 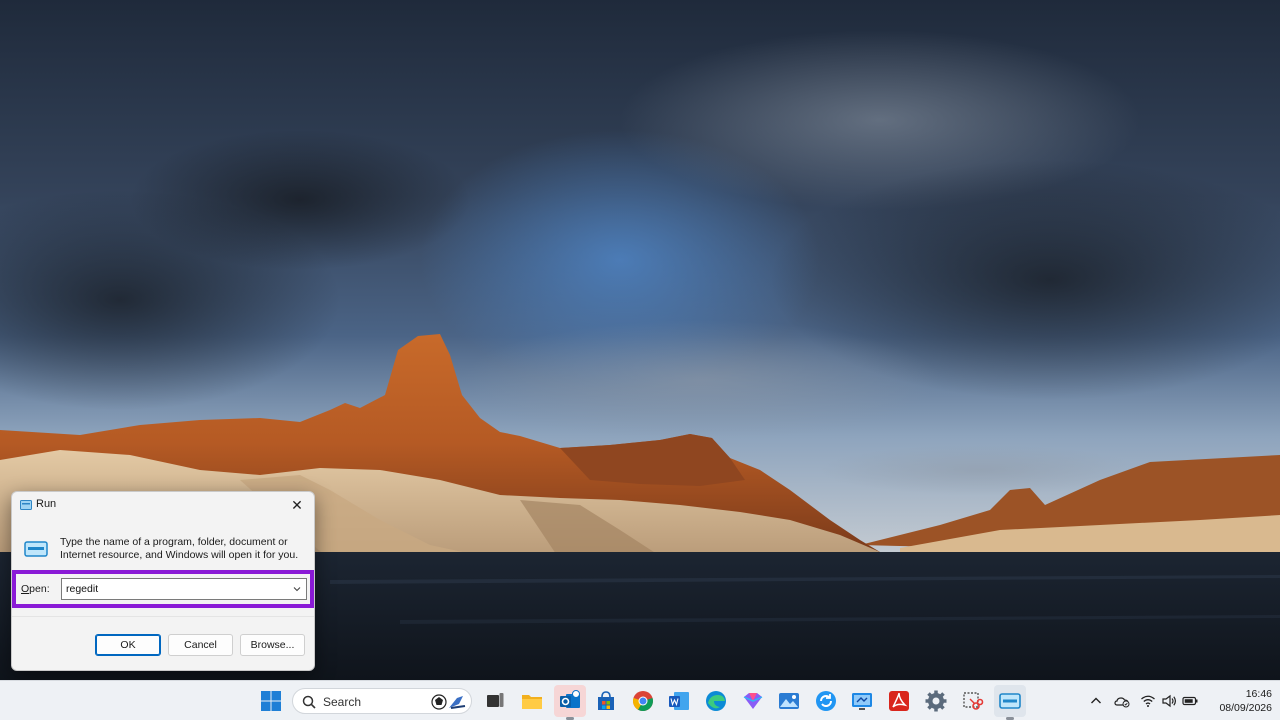 What do you see at coordinates (1169, 701) in the screenshot?
I see `volume-icon` at bounding box center [1169, 701].